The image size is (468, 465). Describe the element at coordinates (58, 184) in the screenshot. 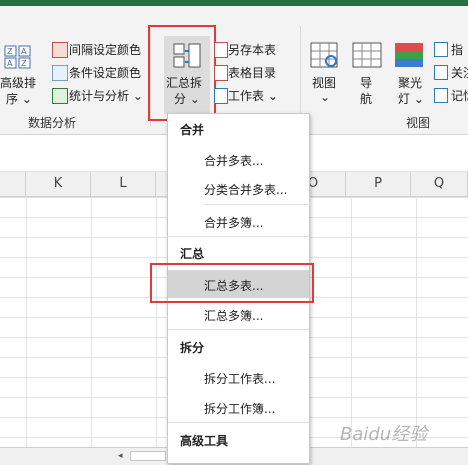

I see `column-header-k: K` at that location.